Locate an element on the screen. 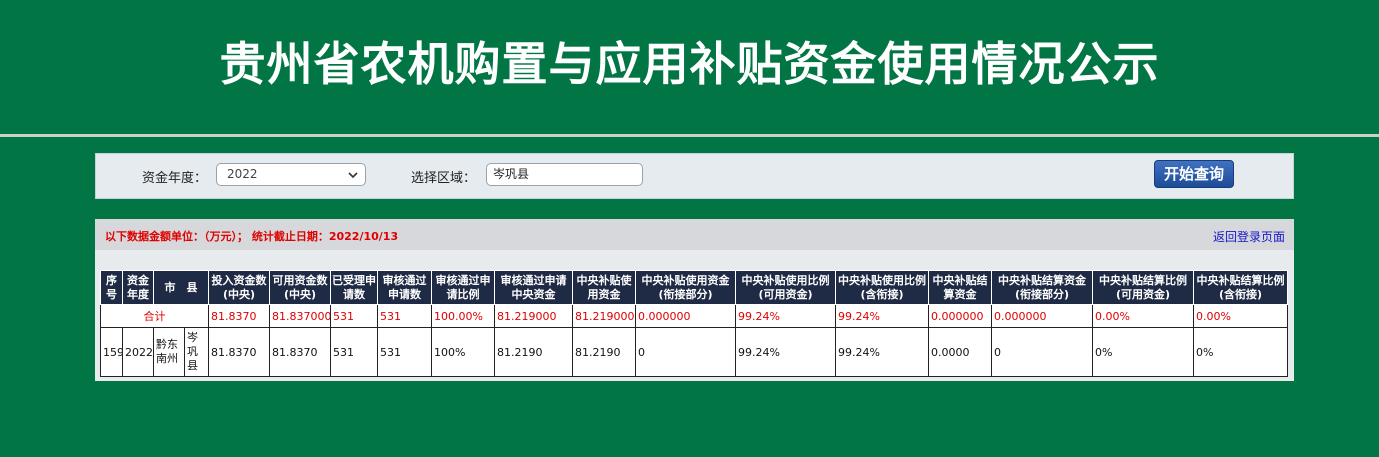  region-input: 岑巩县 is located at coordinates (564, 174).